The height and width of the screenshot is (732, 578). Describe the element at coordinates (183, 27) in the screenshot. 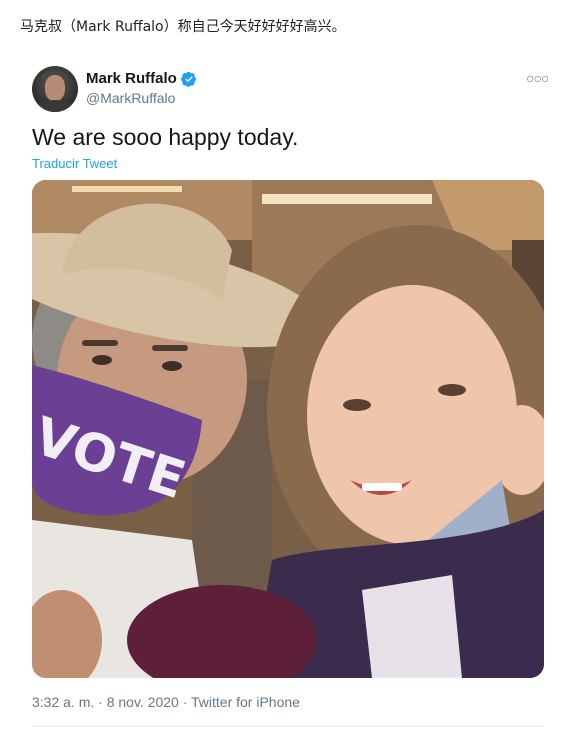

I see `page-caption: 马克叔（Mark Ruffalo）称自己今天好好好好高兴。` at that location.